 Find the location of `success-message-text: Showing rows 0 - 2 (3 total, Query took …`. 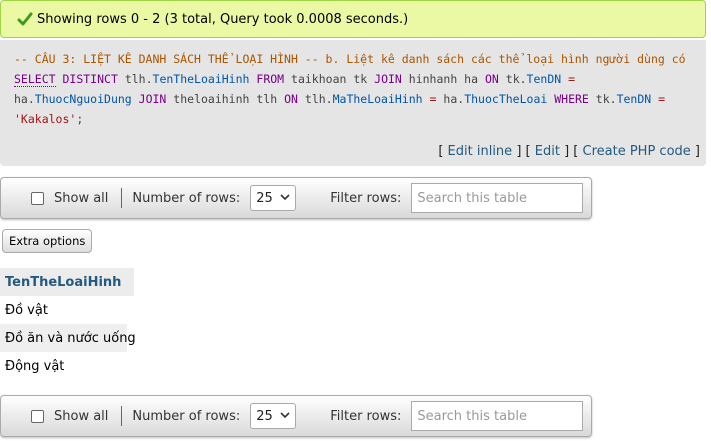

success-message-text: Showing rows 0 - 2 (3 total, Query took … is located at coordinates (223, 19).